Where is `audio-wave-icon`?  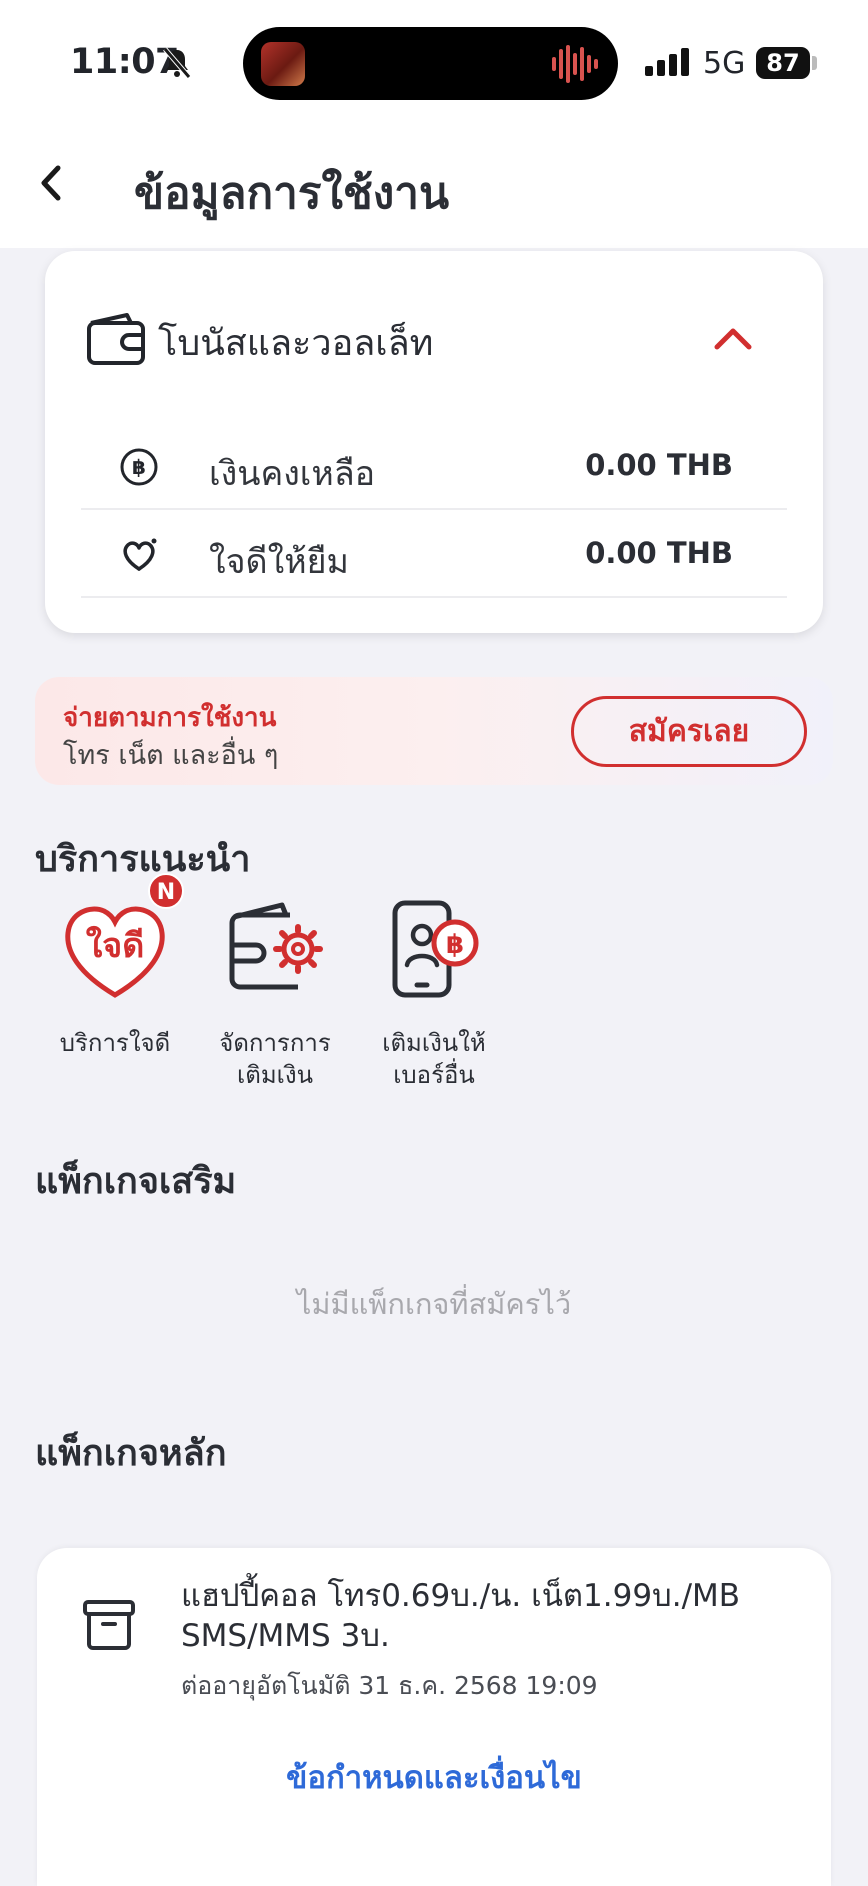 audio-wave-icon is located at coordinates (575, 64).